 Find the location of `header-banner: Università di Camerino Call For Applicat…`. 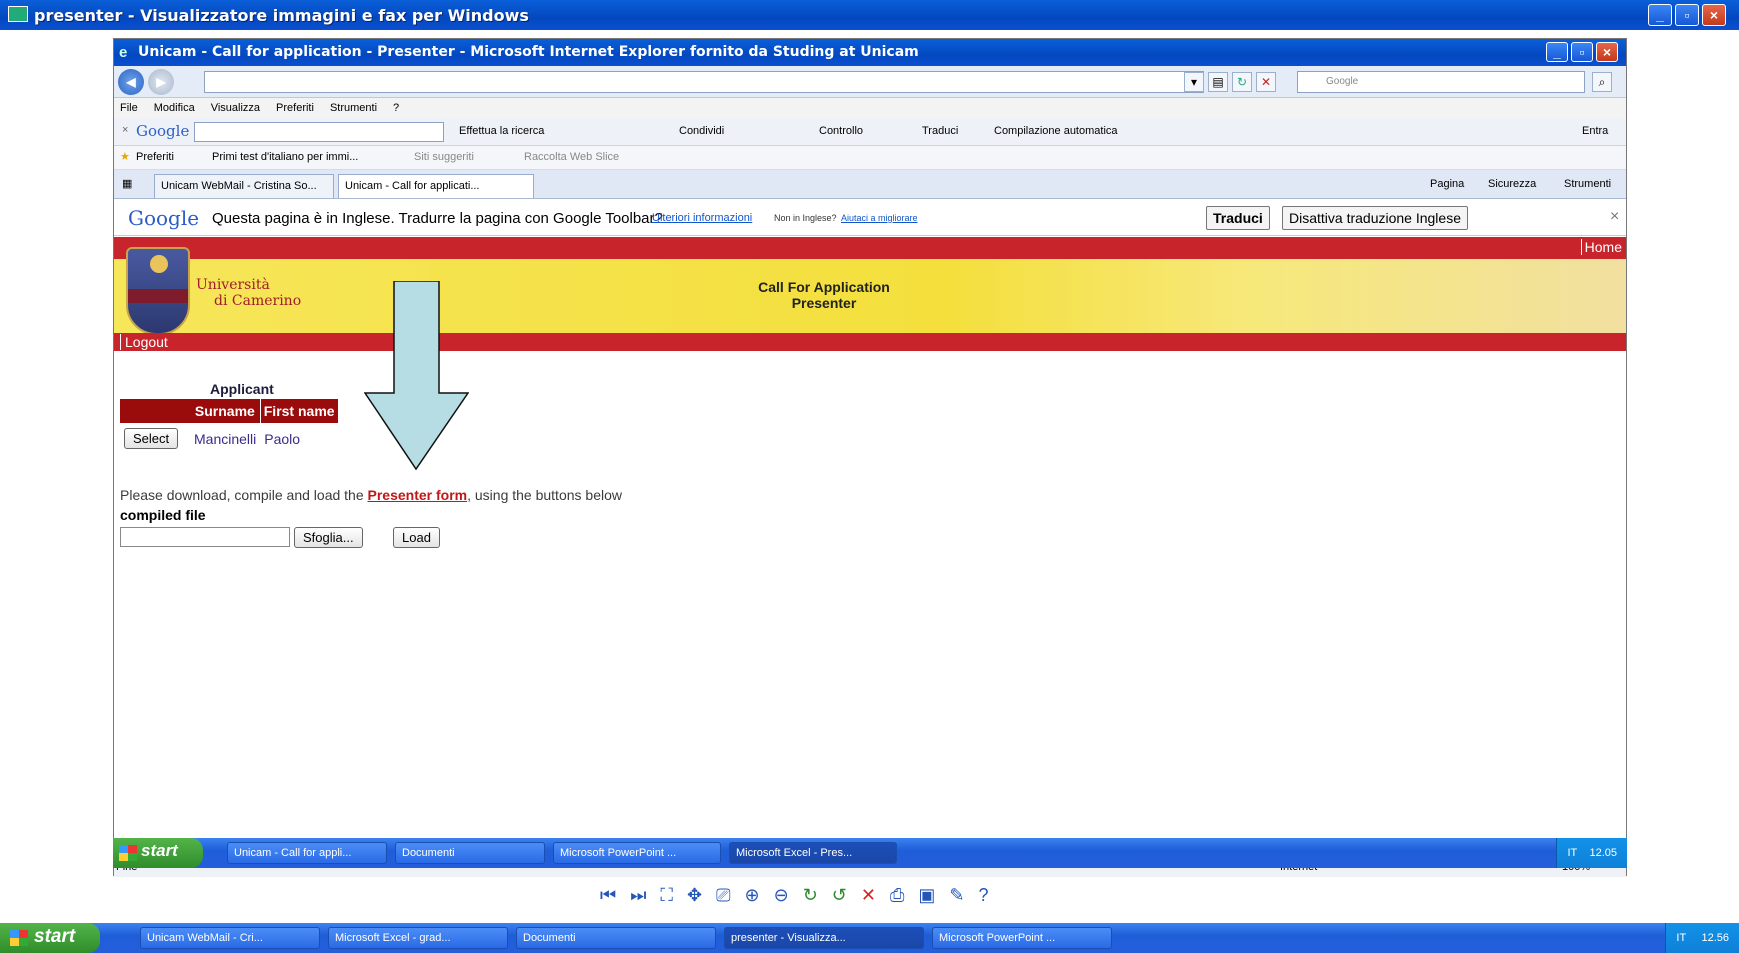

header-banner: Università di Camerino Call For Applicat… is located at coordinates (870, 296).